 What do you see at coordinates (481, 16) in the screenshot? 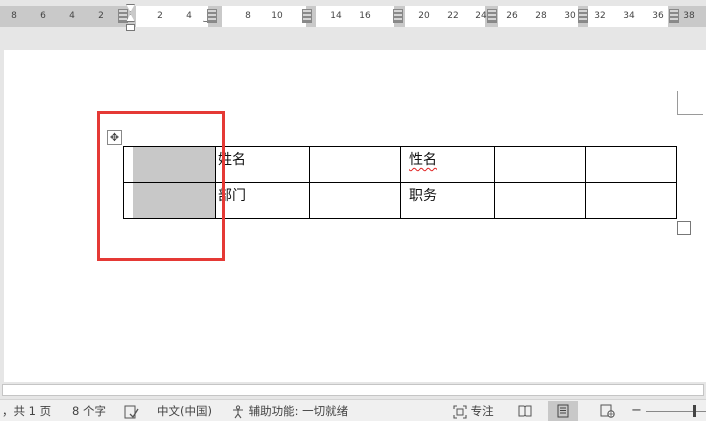
I see `ruler-tick-label: 24` at bounding box center [481, 16].